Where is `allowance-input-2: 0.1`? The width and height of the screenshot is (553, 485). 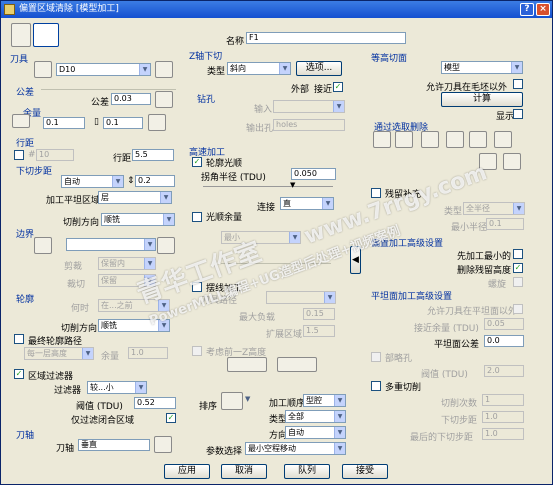 allowance-input-2: 0.1 is located at coordinates (123, 123).